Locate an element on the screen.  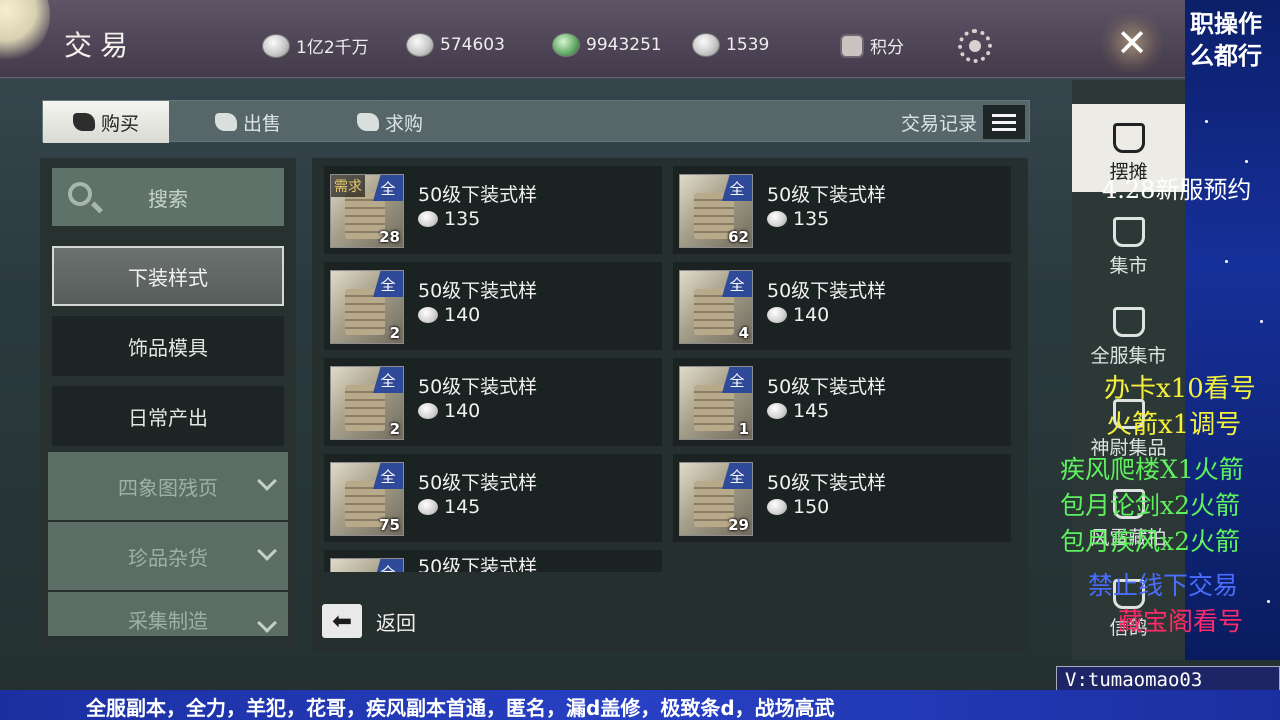
overlay-promo-line: 疾风爬楼X1火箭 is located at coordinates (1152, 469).